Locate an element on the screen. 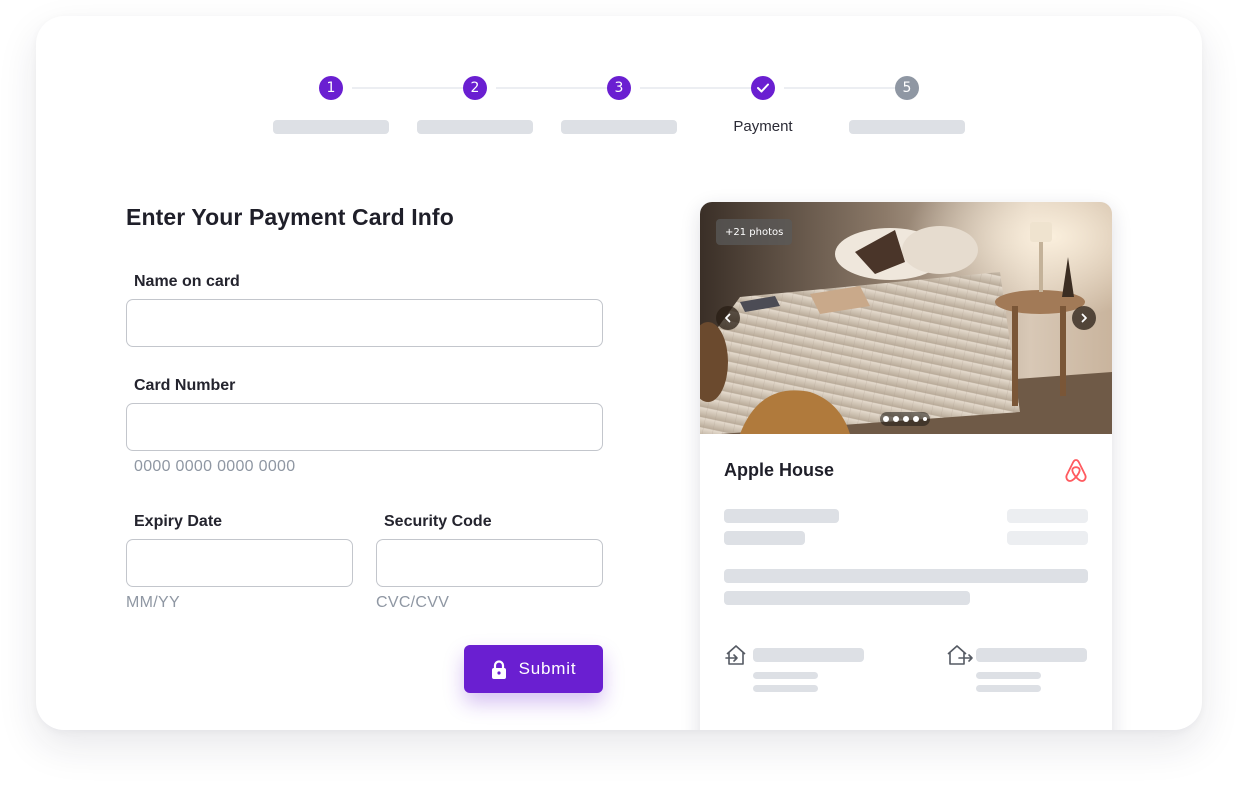 The image size is (1238, 786). airbnb-logo-icon is located at coordinates (1076, 470).